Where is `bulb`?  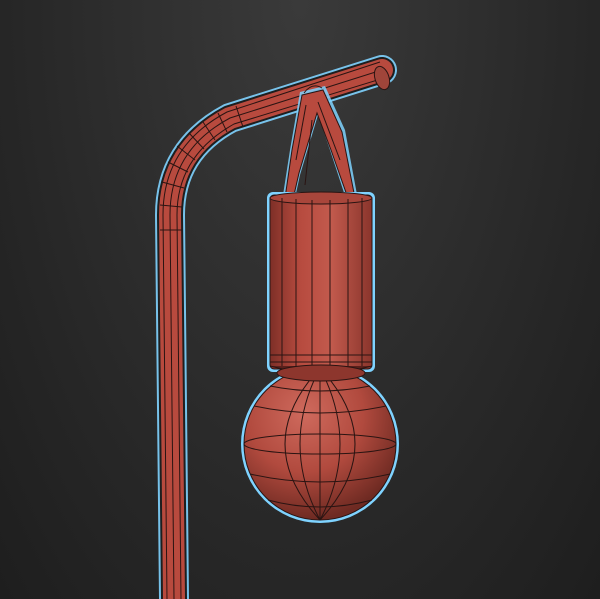
bulb is located at coordinates (320, 443).